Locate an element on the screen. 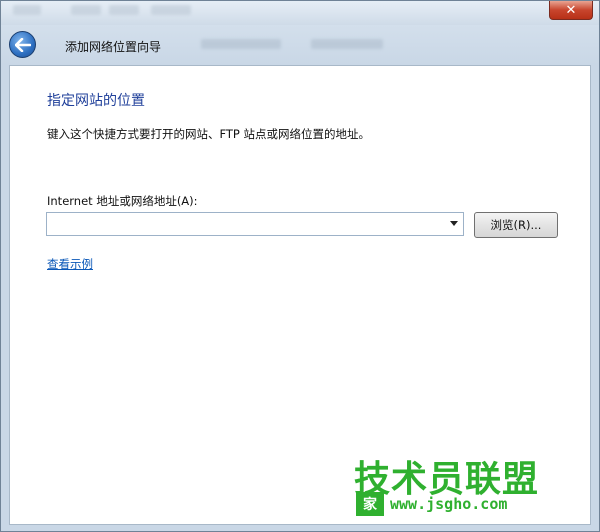 The image size is (600, 532). chevron-down-icon is located at coordinates (454, 223).